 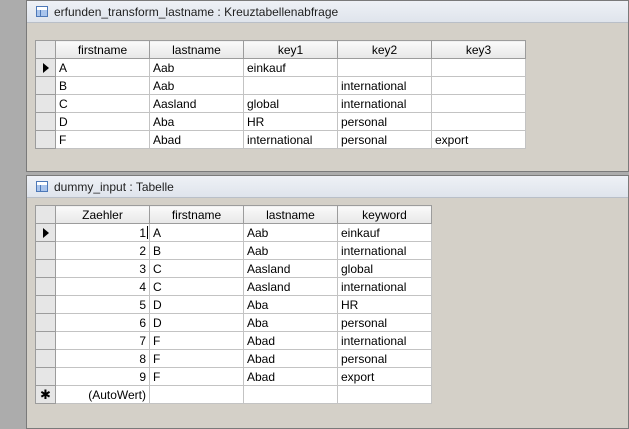 I want to click on cell: 5, so click(x=102, y=304).